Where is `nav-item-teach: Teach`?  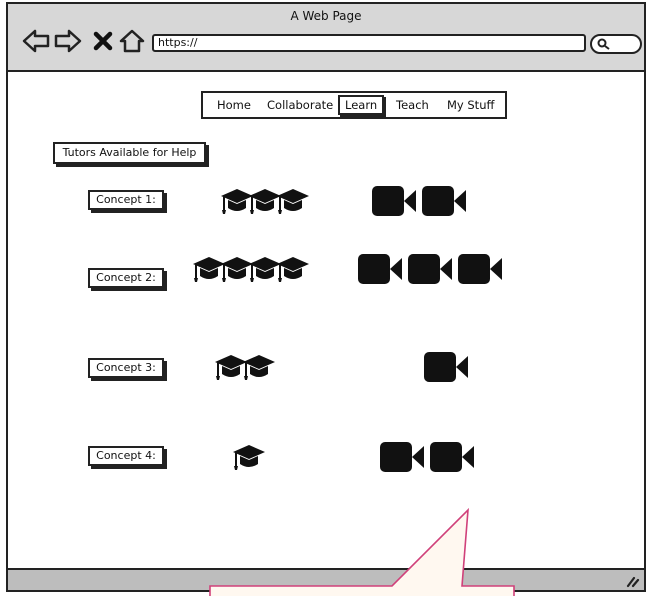 nav-item-teach: Teach is located at coordinates (412, 105).